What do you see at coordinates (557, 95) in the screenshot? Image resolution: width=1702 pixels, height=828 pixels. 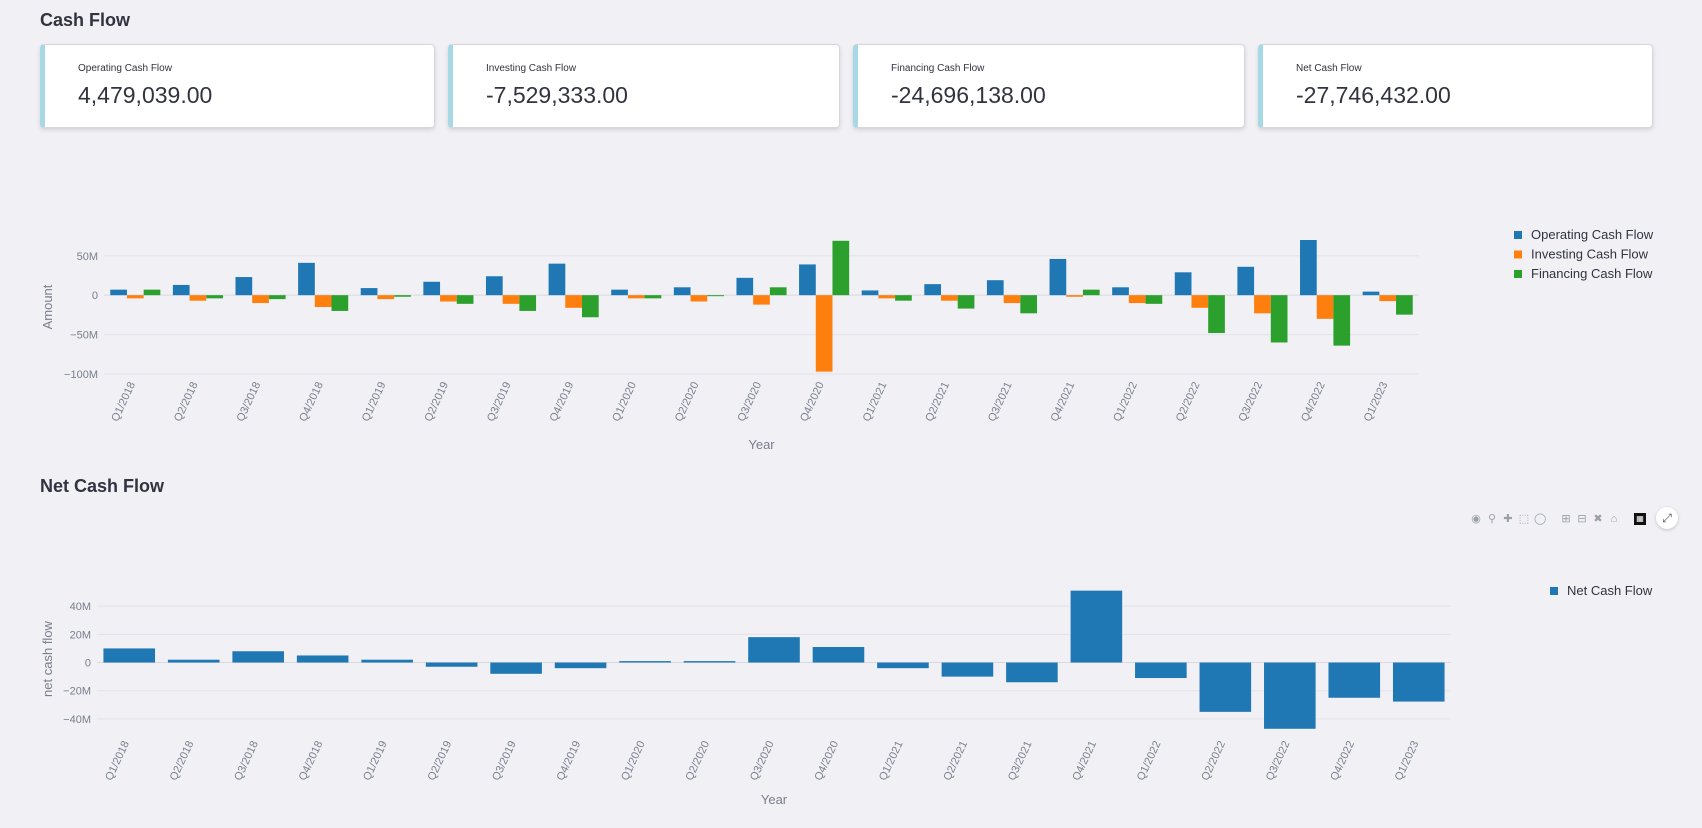 I see `metric-value: -7,529,333.00` at bounding box center [557, 95].